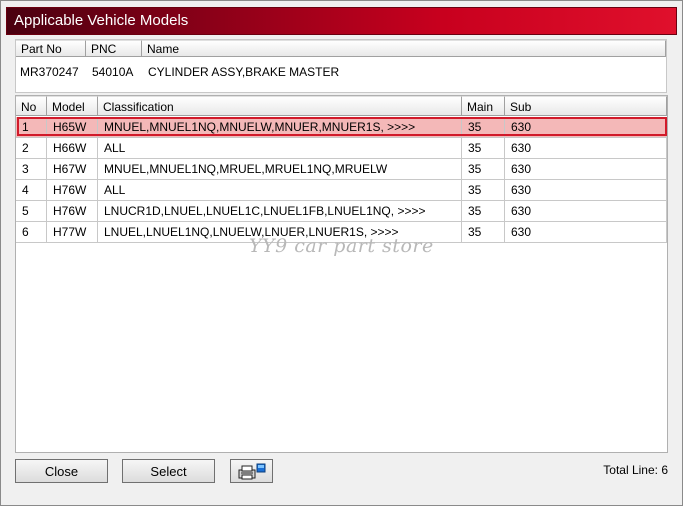 The image size is (683, 506). What do you see at coordinates (31, 127) in the screenshot?
I see `cell-no: 1` at bounding box center [31, 127].